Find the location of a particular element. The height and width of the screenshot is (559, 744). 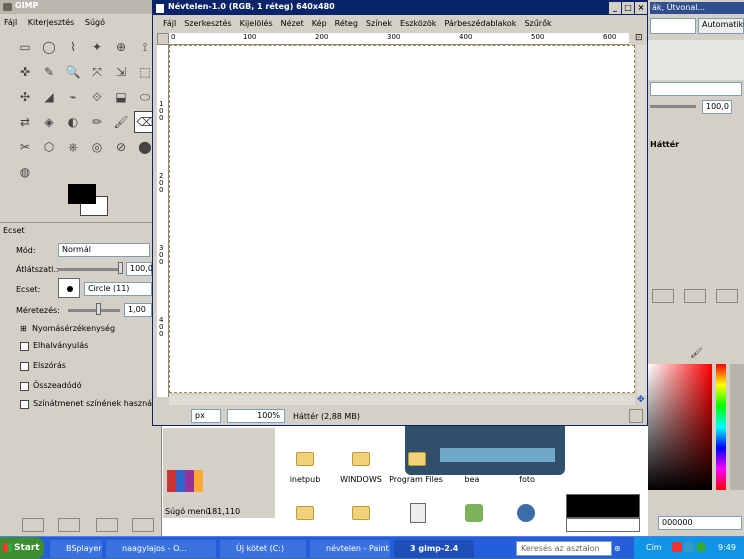

ink-tool-icon: ⎈ is located at coordinates (73, 147).